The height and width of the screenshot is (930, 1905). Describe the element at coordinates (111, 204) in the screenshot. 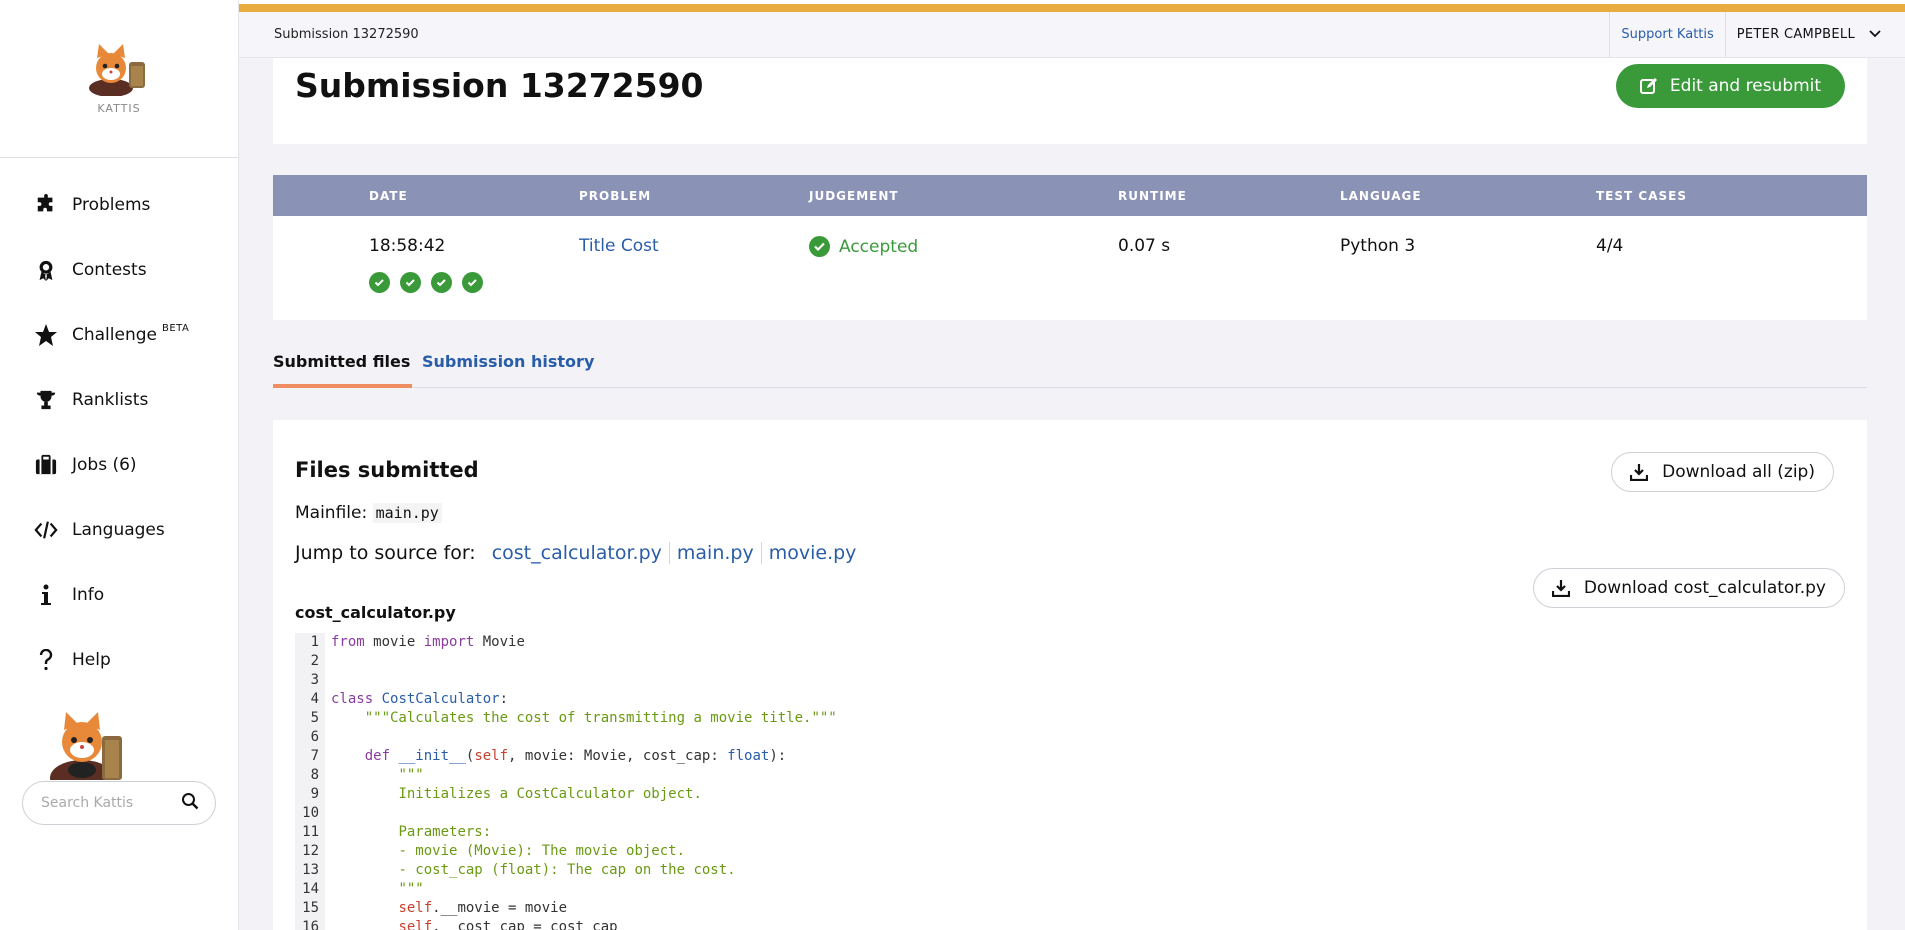

I see `nav-label: Problems` at that location.